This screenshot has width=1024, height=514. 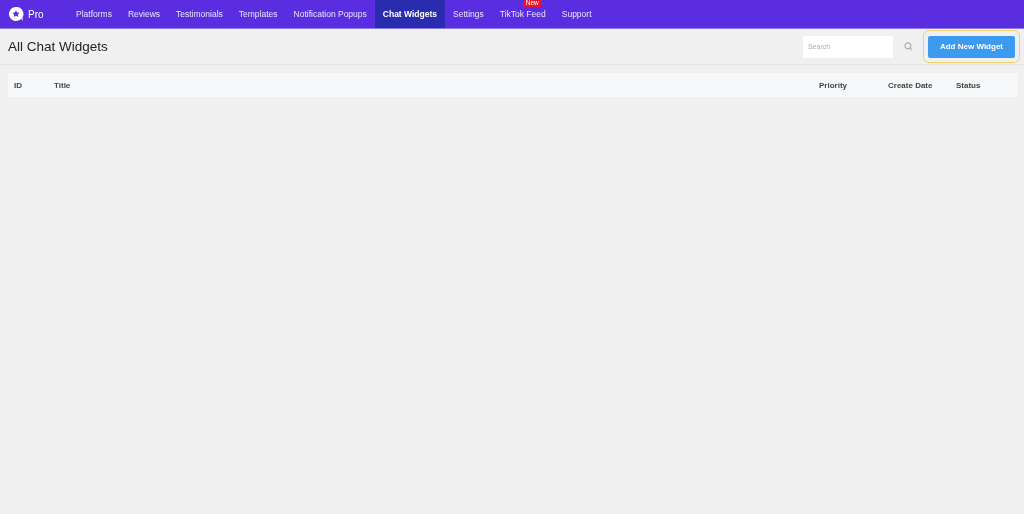 What do you see at coordinates (908, 46) in the screenshot?
I see `search-icon` at bounding box center [908, 46].